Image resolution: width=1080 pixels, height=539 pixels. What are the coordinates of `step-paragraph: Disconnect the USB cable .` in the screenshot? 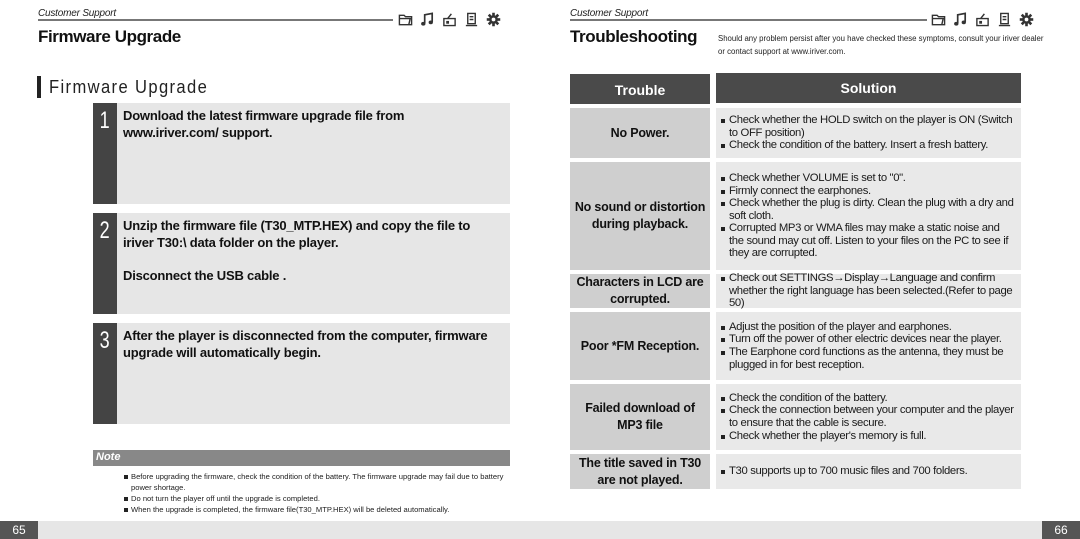 It's located at (205, 275).